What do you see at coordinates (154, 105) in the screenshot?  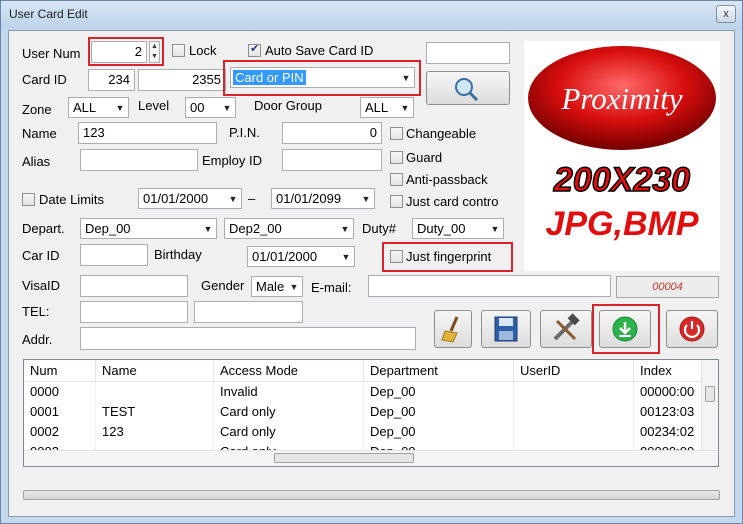 I see `level-label: Level` at bounding box center [154, 105].